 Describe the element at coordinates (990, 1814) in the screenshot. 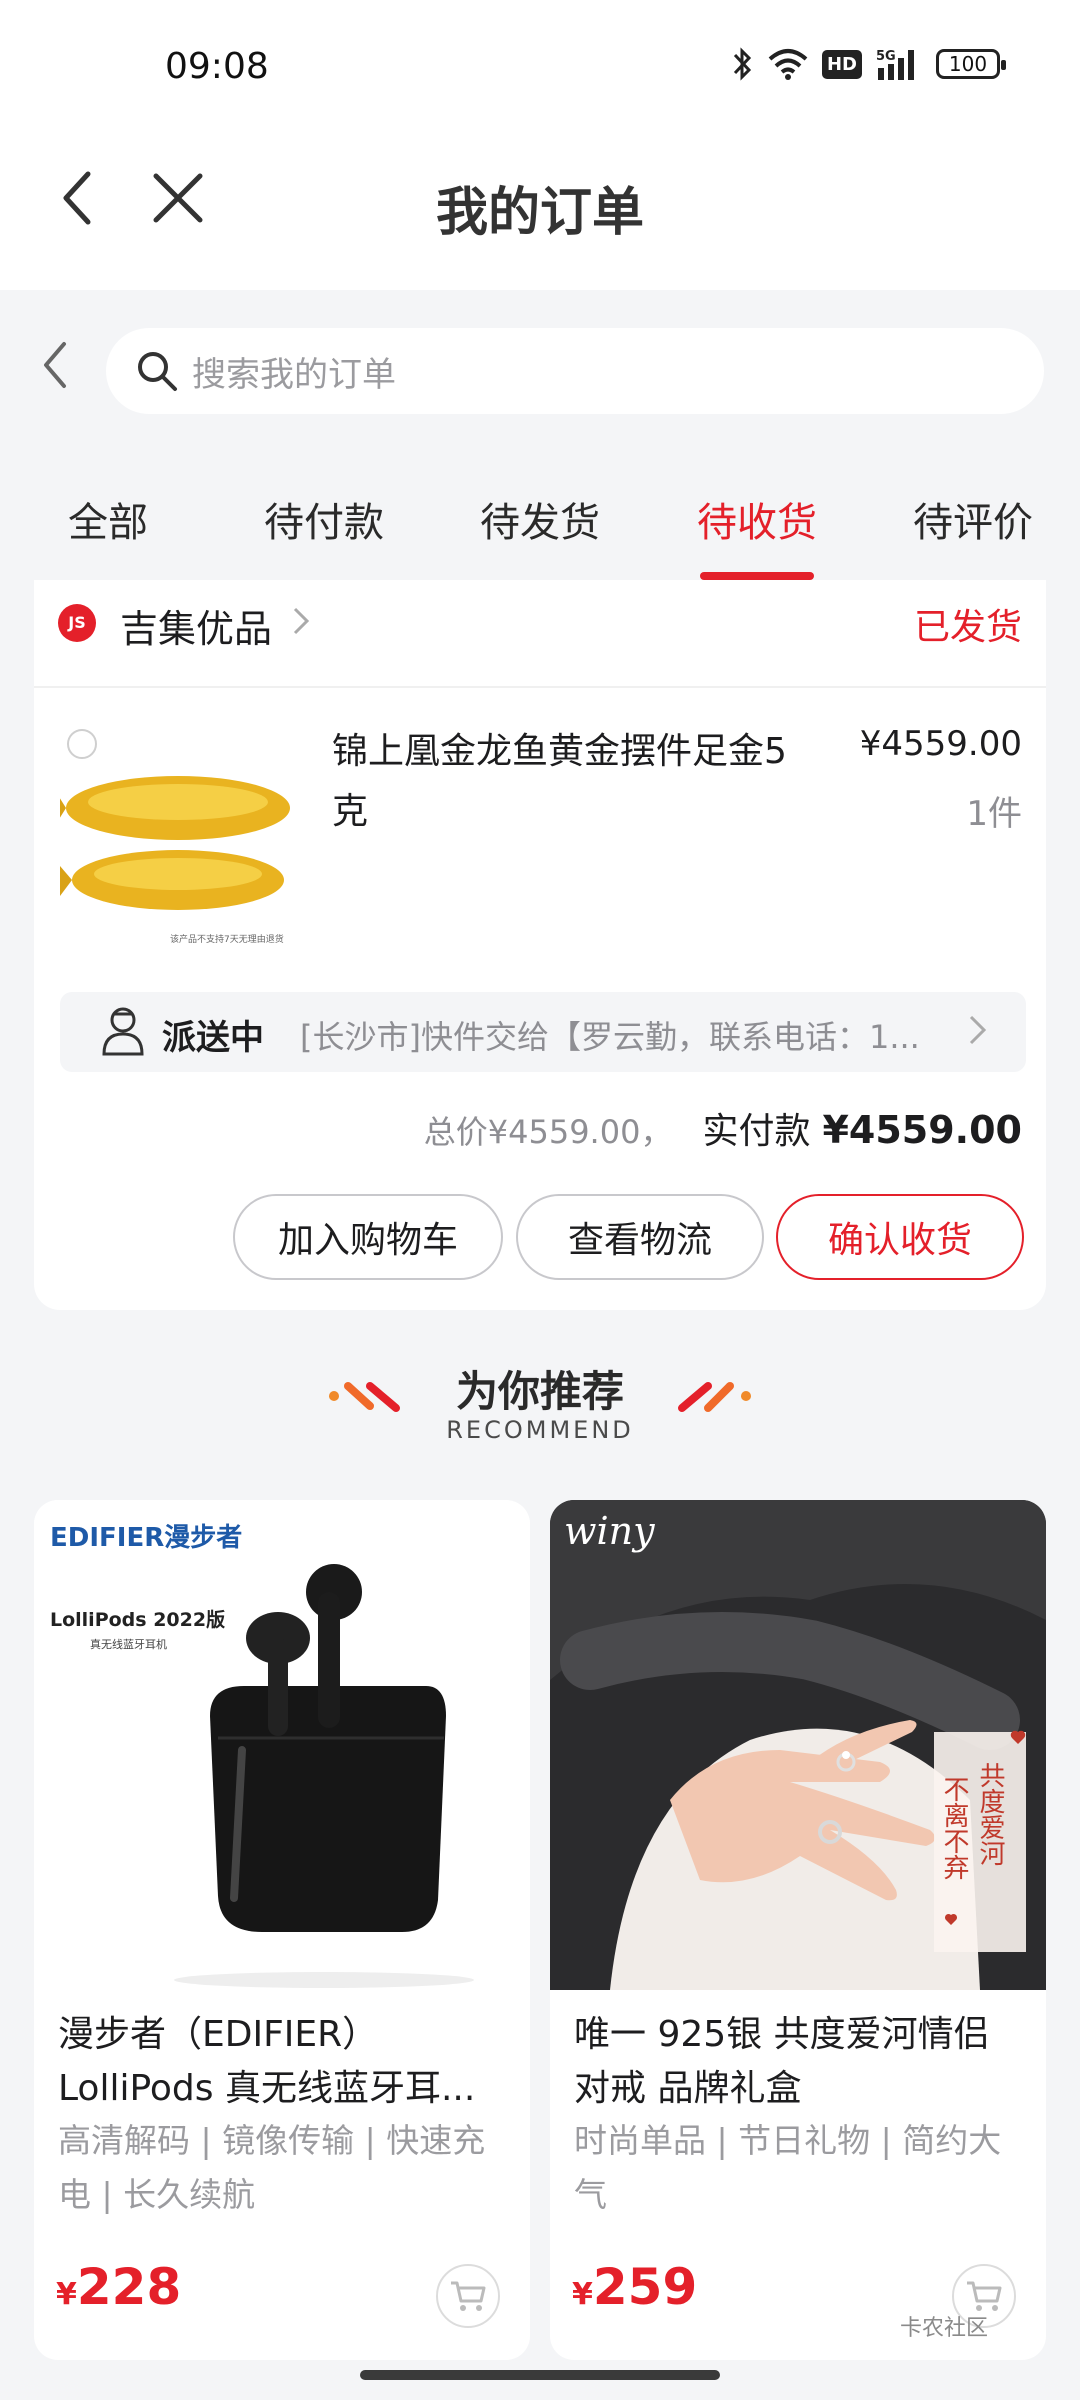

I see `svg-text: 共度爱河` at that location.